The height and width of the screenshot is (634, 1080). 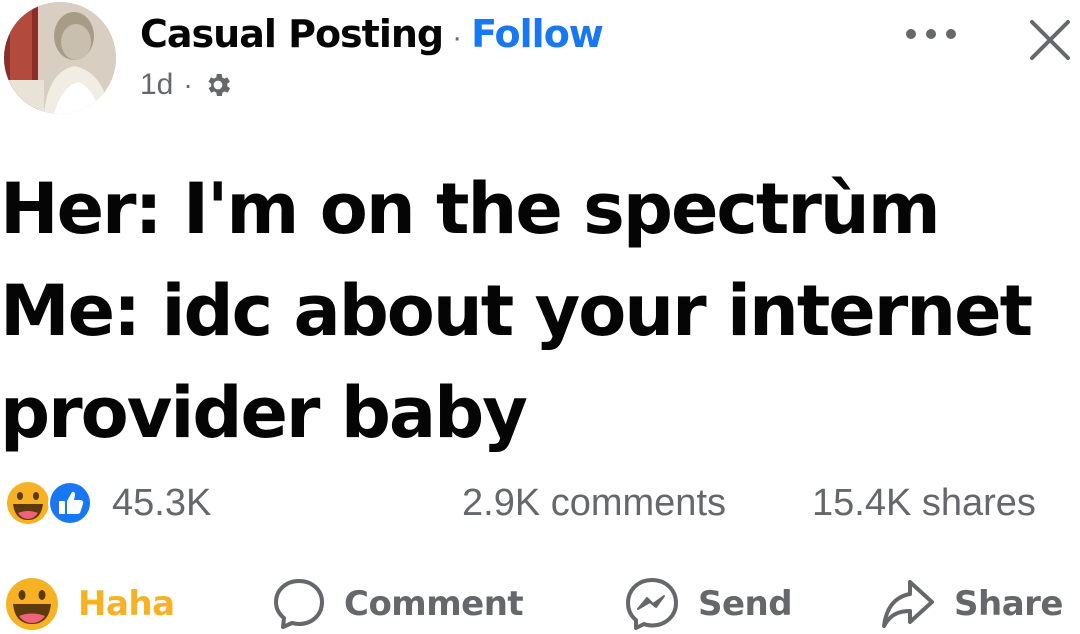 What do you see at coordinates (470, 209) in the screenshot?
I see `post-text-line: Her: I'm on the spectrùm` at bounding box center [470, 209].